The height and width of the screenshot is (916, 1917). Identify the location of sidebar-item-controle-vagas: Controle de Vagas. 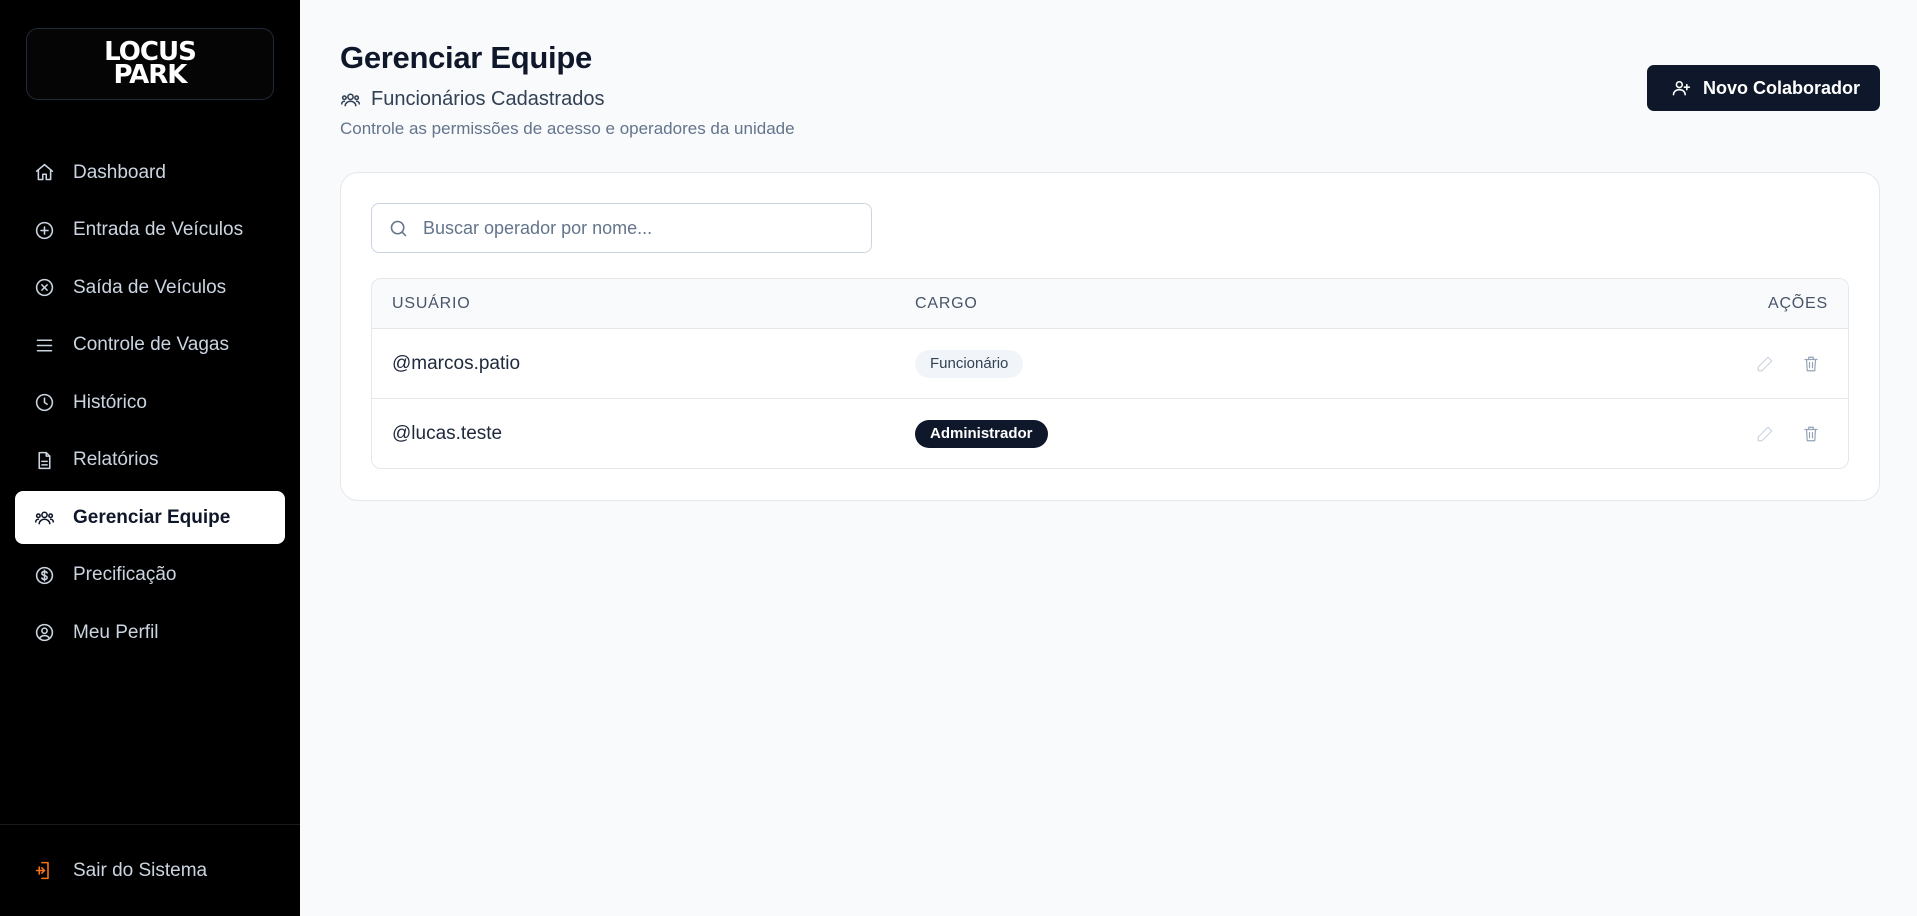
(150, 345).